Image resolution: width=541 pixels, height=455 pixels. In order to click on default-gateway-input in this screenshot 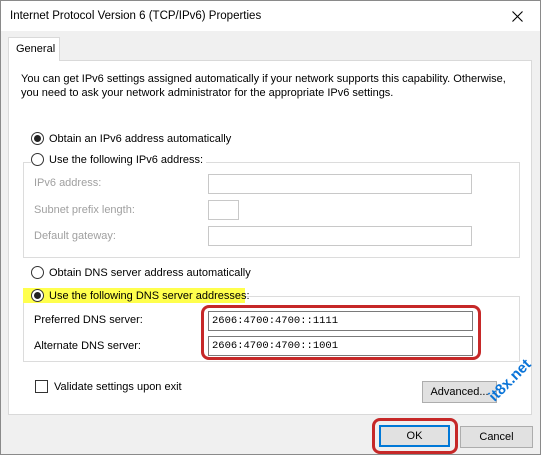, I will do `click(340, 236)`.